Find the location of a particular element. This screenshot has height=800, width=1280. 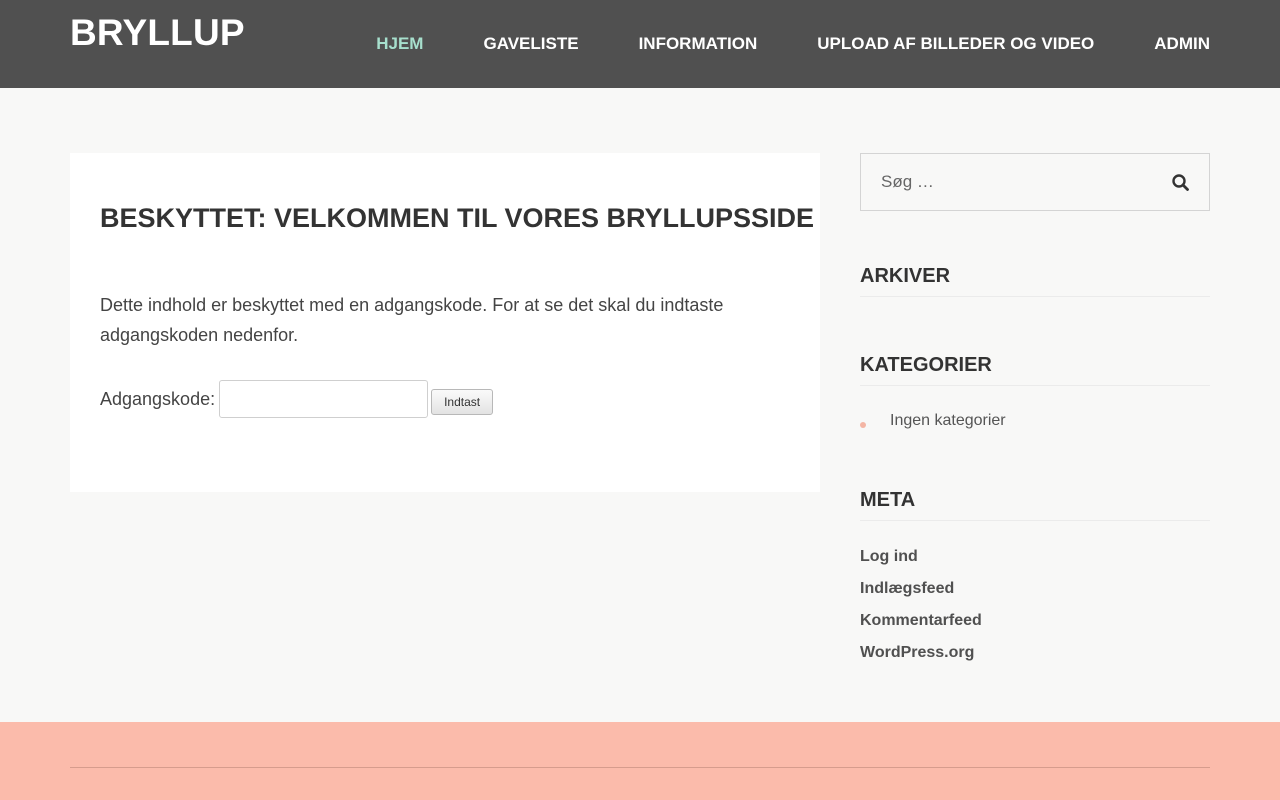

categories-widget: KATEGORIER Ingen kategorier is located at coordinates (1035, 392).